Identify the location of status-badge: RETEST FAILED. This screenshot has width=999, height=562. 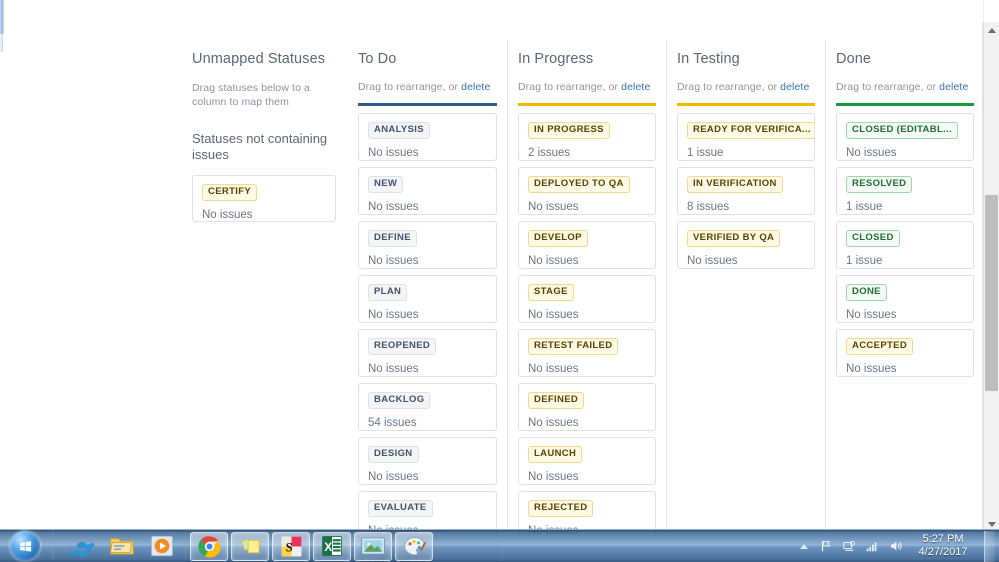
(573, 346).